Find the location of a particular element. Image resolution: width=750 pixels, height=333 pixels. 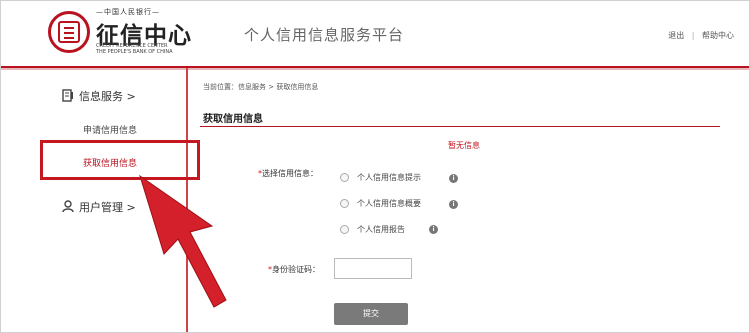

sidebar-group-info-service: 信息服务 > is located at coordinates (99, 96).